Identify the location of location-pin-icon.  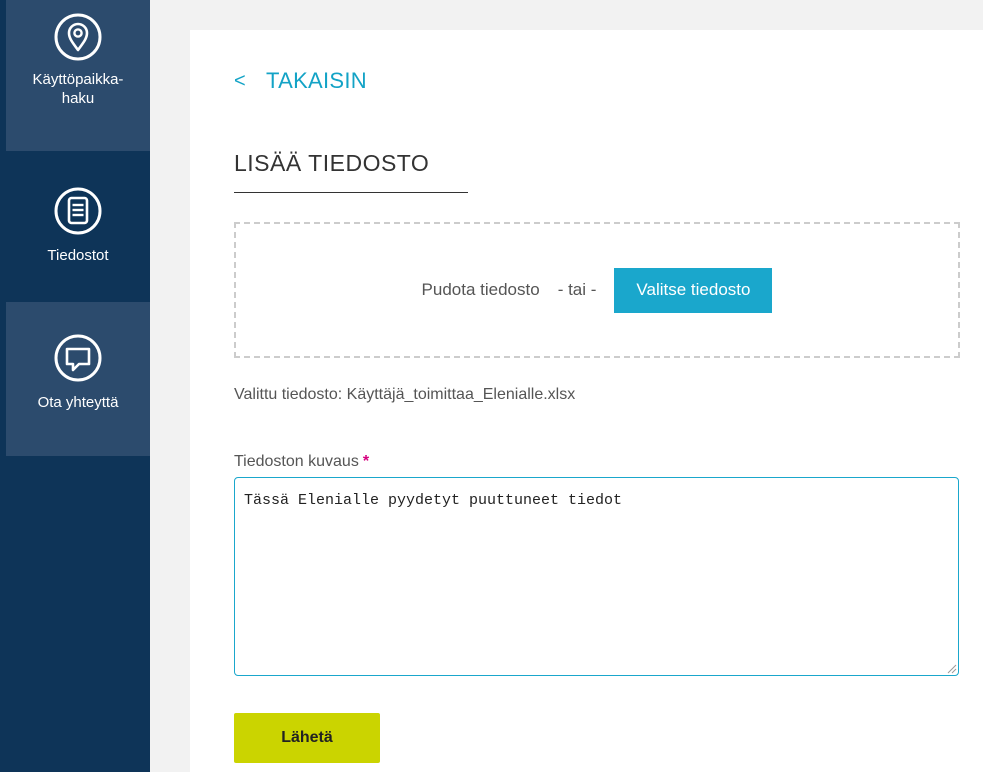
(78, 37).